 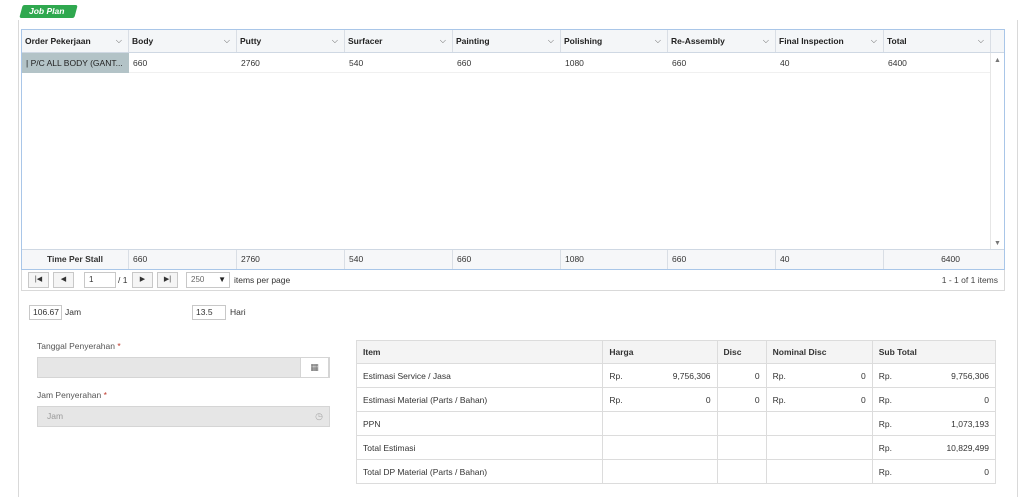 I want to click on vertical-scrollbar: ▲ ▼, so click(x=997, y=152).